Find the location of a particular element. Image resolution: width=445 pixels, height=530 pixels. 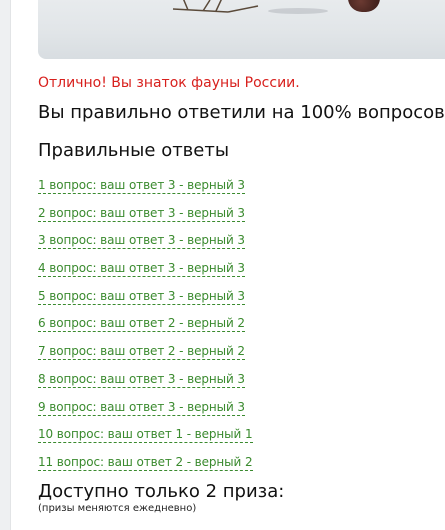

prizes-note: (призы меняются ежедневно) is located at coordinates (117, 508).